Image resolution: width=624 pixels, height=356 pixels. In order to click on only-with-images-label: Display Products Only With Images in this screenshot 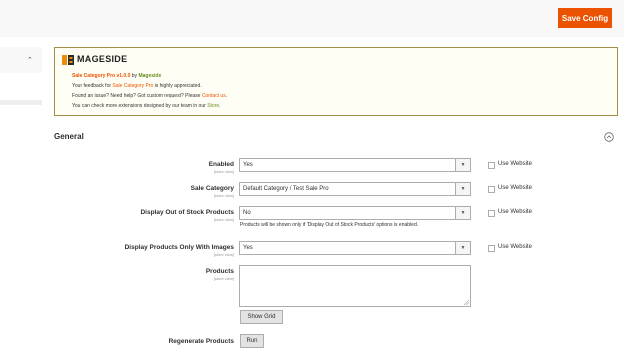, I will do `click(179, 247)`.